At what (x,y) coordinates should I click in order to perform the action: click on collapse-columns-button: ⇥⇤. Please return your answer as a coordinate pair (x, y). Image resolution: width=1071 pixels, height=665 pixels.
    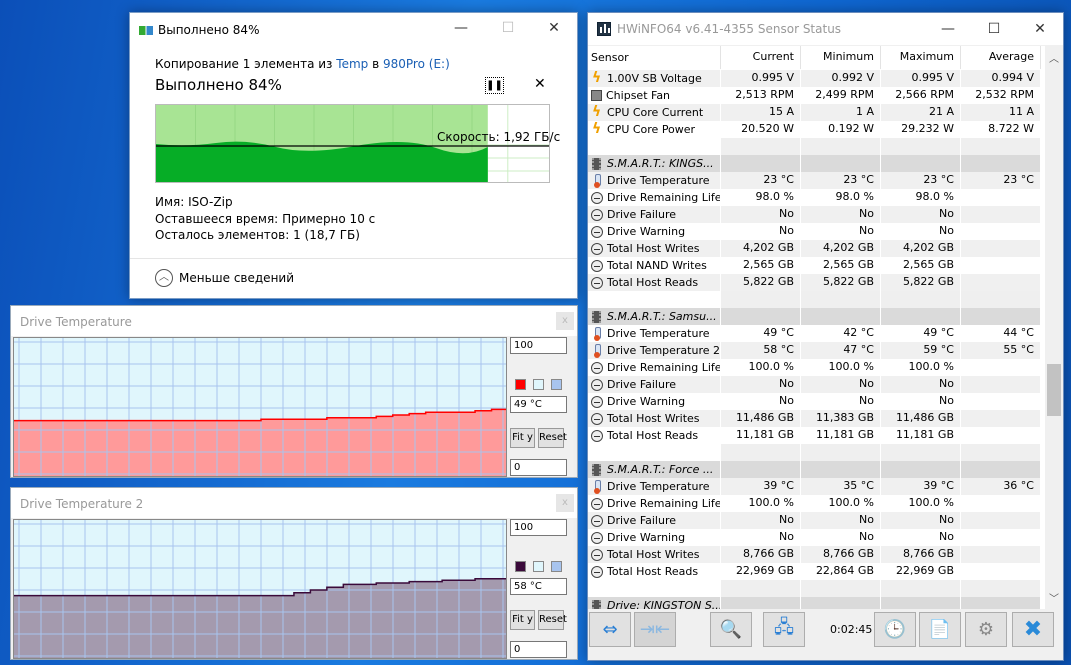
    Looking at the image, I should click on (655, 629).